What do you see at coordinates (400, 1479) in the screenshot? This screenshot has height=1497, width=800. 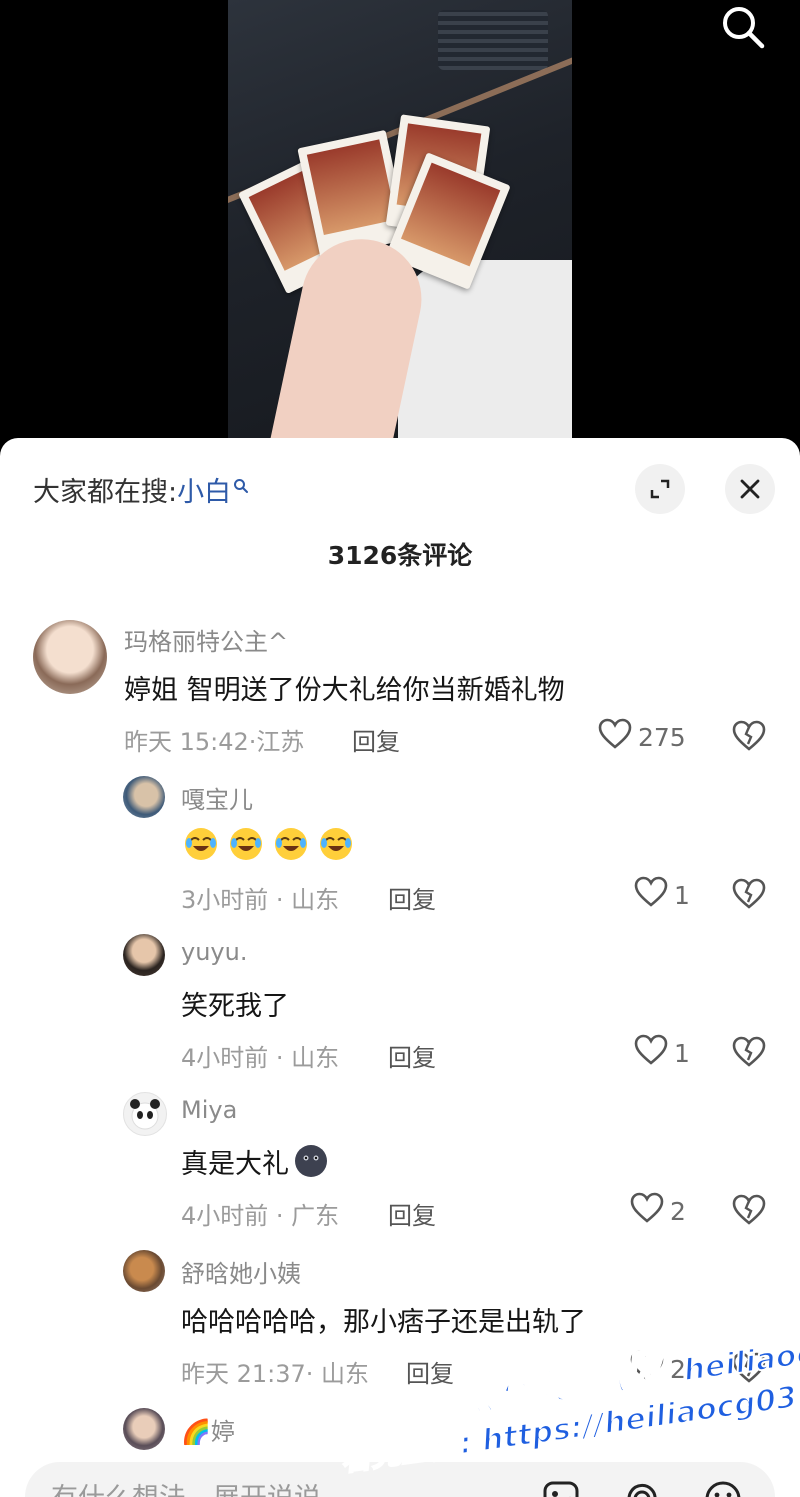 I see `comment-input-bar` at bounding box center [400, 1479].